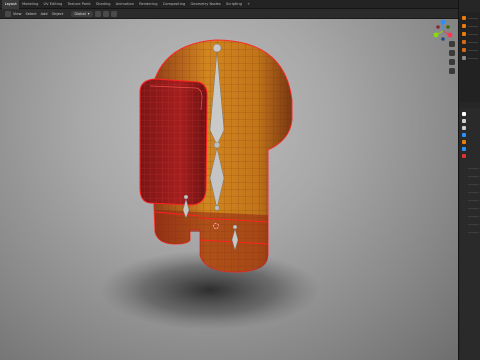 This screenshot has width=480, height=360. What do you see at coordinates (249, 4) in the screenshot?
I see `add-workspace-button: +` at bounding box center [249, 4].